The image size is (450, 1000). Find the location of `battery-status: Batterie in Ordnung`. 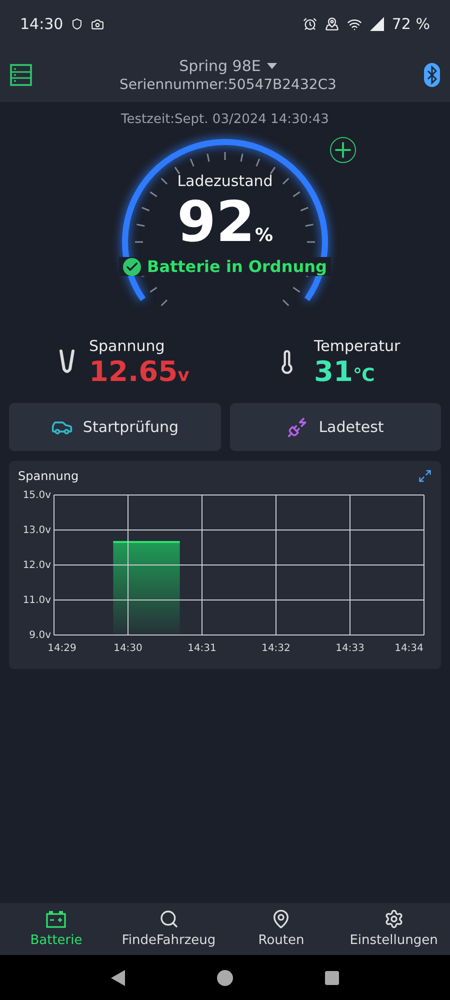

battery-status: Batterie in Ordnung is located at coordinates (237, 266).